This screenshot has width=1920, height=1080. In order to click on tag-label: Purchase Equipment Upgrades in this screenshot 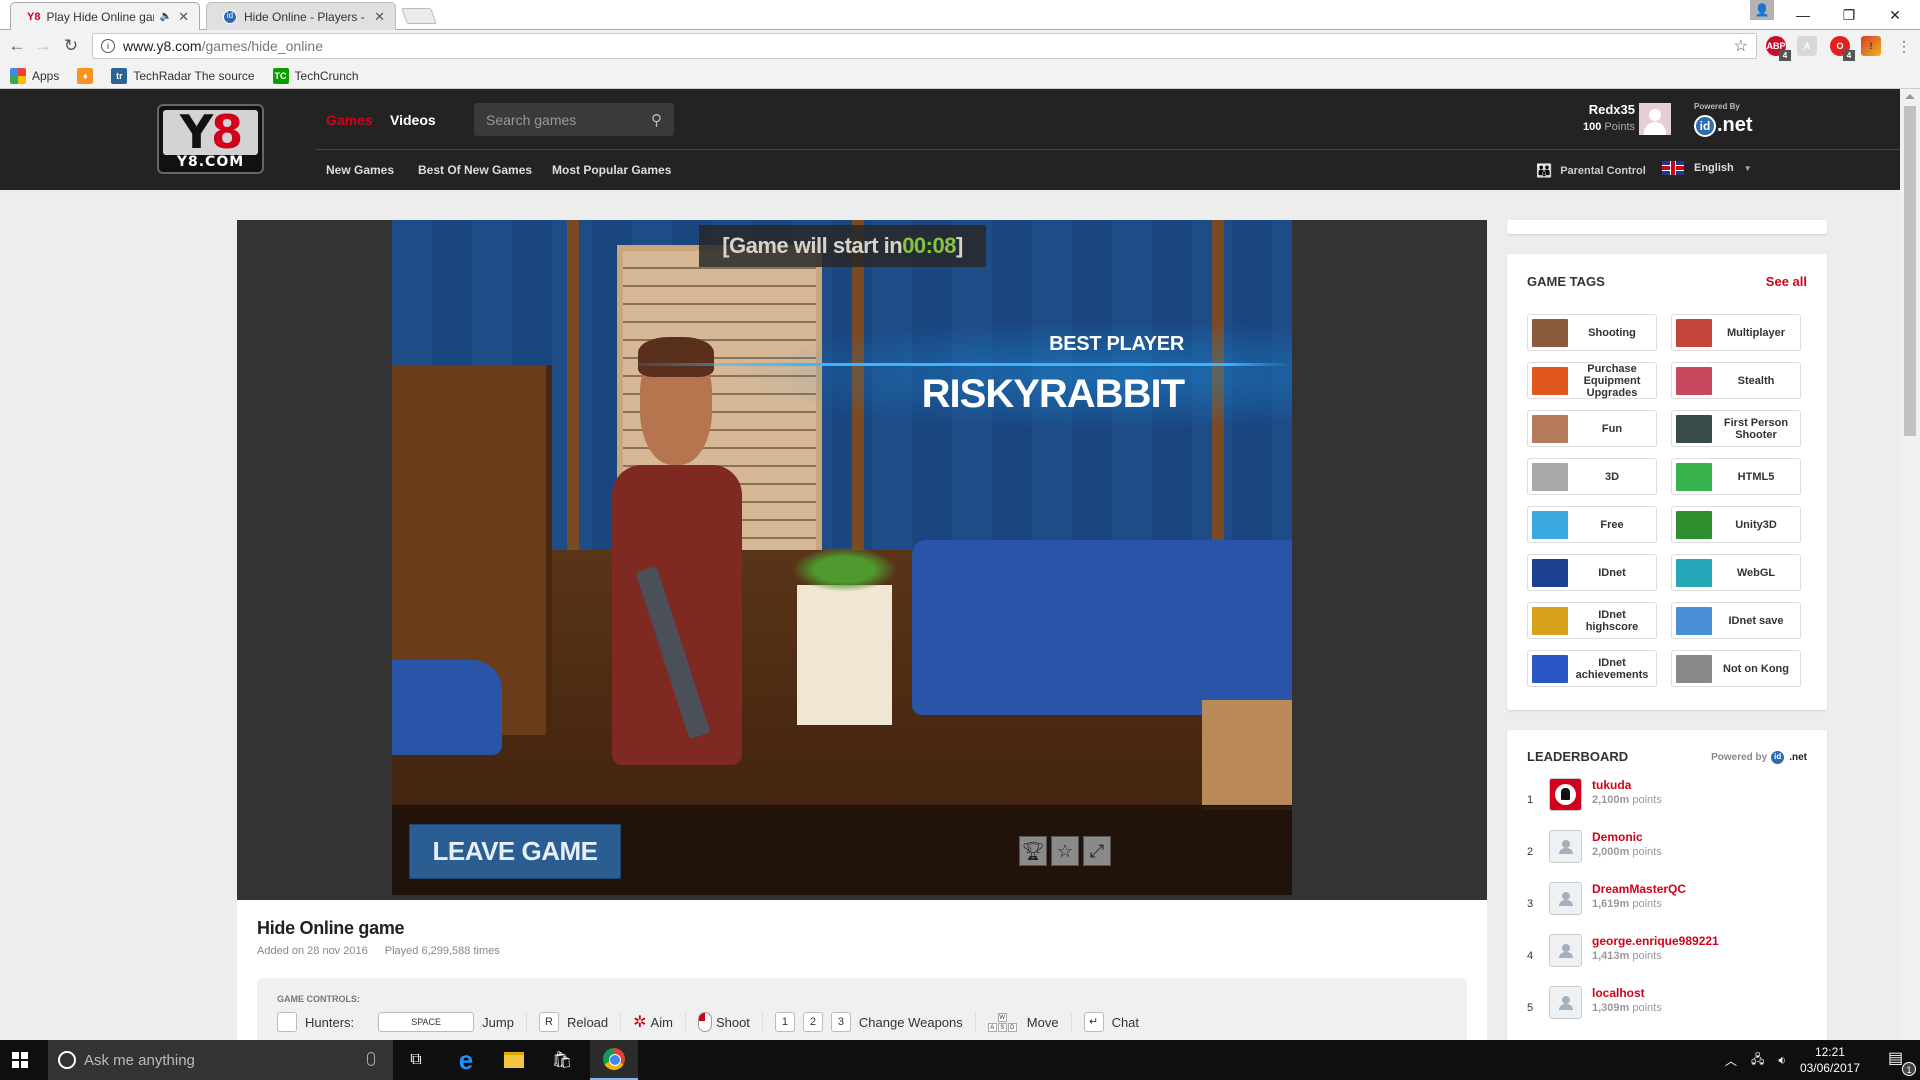, I will do `click(1612, 380)`.